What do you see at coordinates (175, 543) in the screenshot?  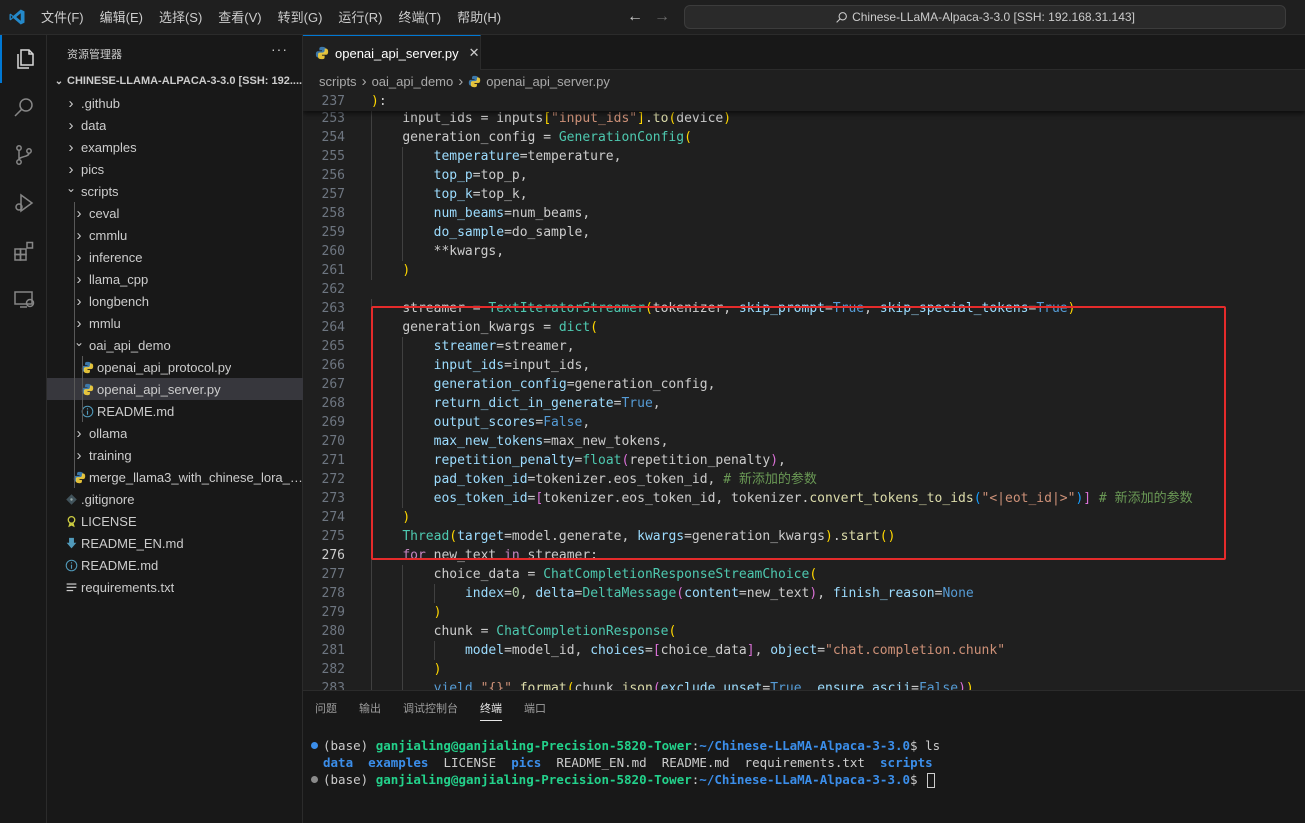 I see `tree-file: README_EN.md` at bounding box center [175, 543].